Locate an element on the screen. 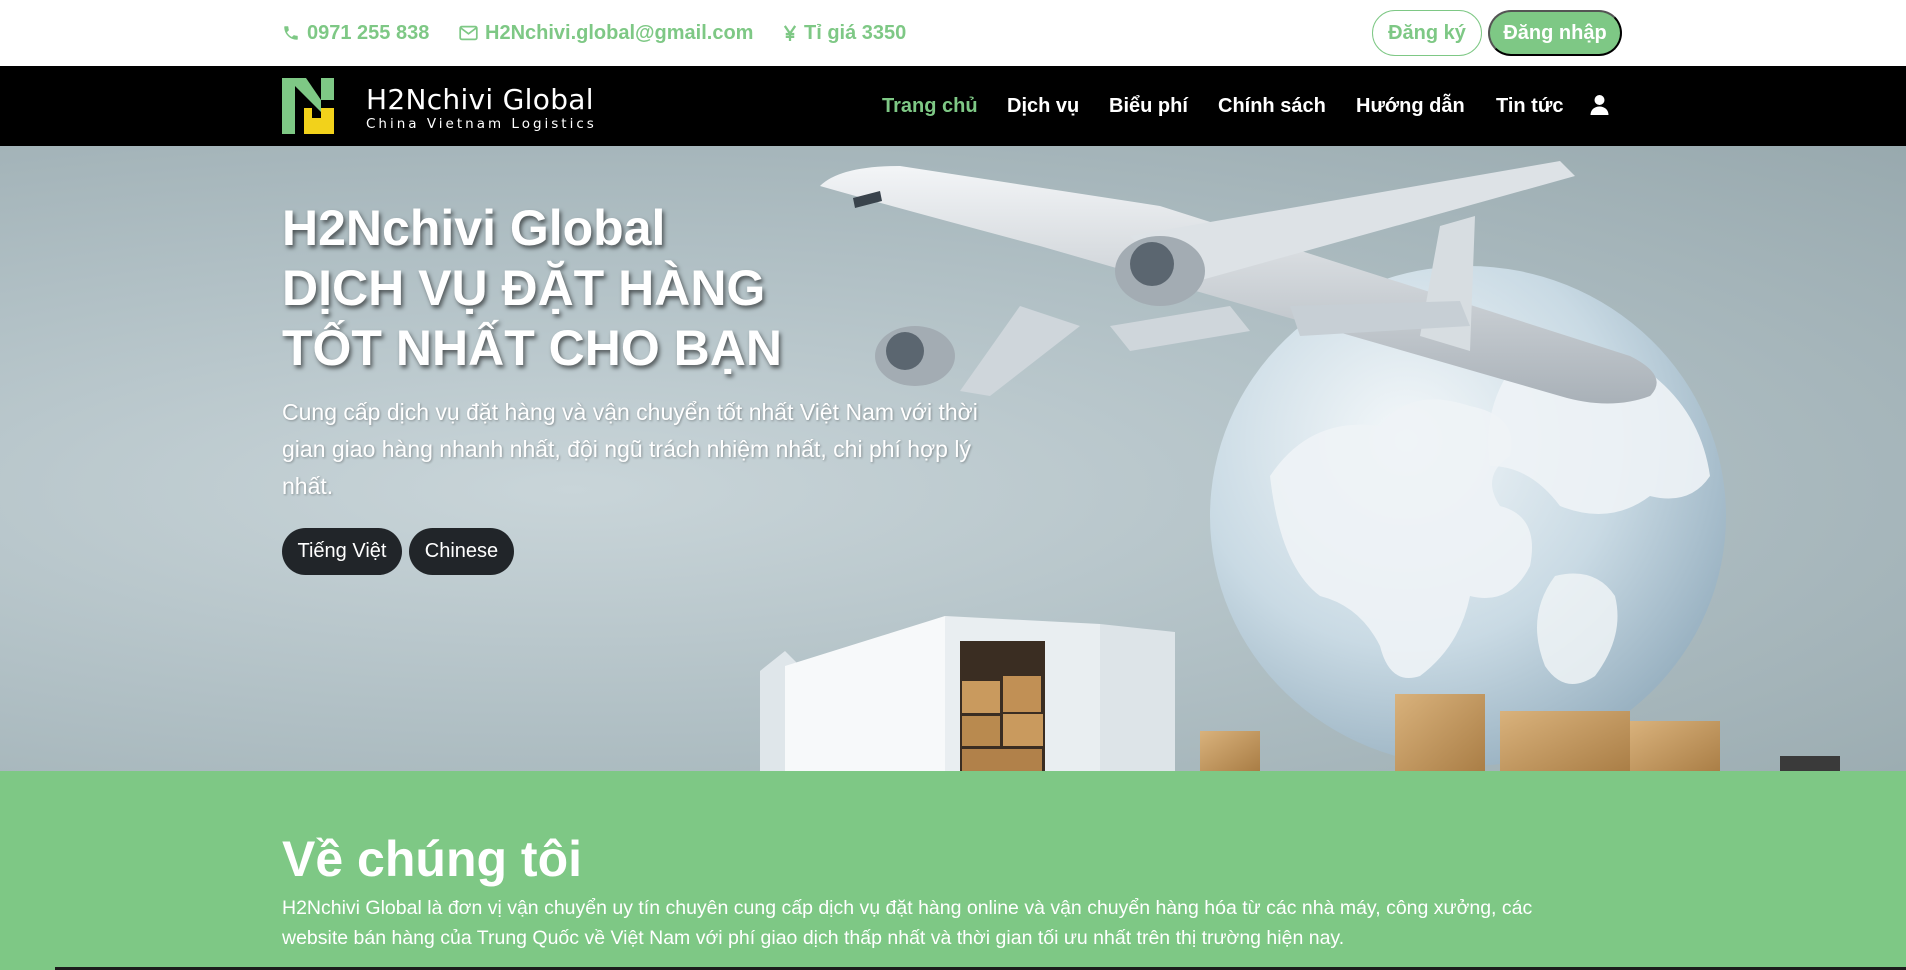 This screenshot has height=970, width=1906. brand-tagline: China Vietnam Logistics is located at coordinates (481, 124).